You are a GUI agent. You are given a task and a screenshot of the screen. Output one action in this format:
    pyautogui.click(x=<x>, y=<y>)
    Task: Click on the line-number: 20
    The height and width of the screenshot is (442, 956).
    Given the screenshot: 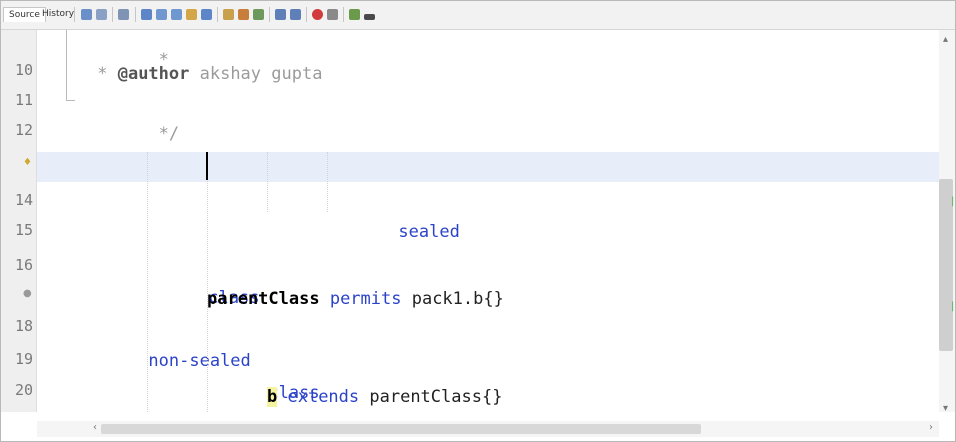 What is the action you would take?
    pyautogui.click(x=23, y=390)
    